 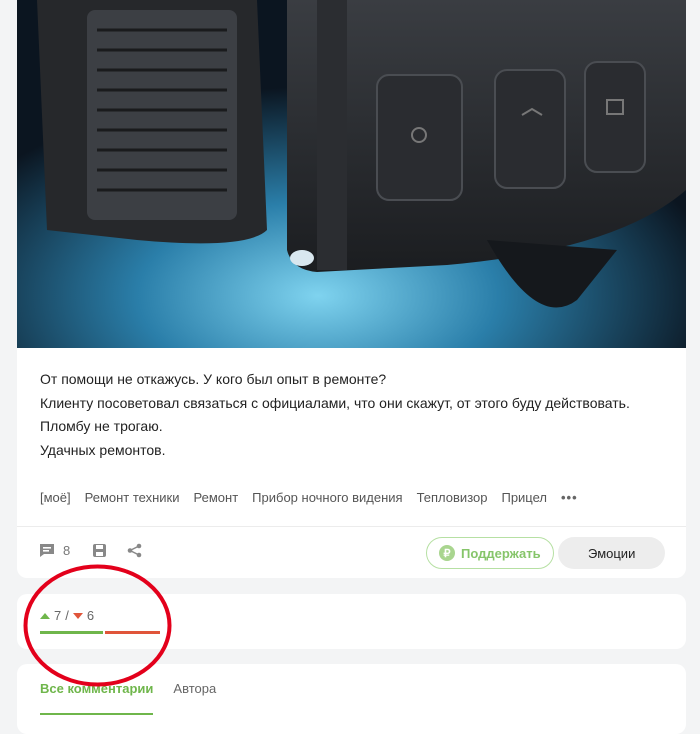 I want to click on comments-button: 8, so click(x=54, y=550).